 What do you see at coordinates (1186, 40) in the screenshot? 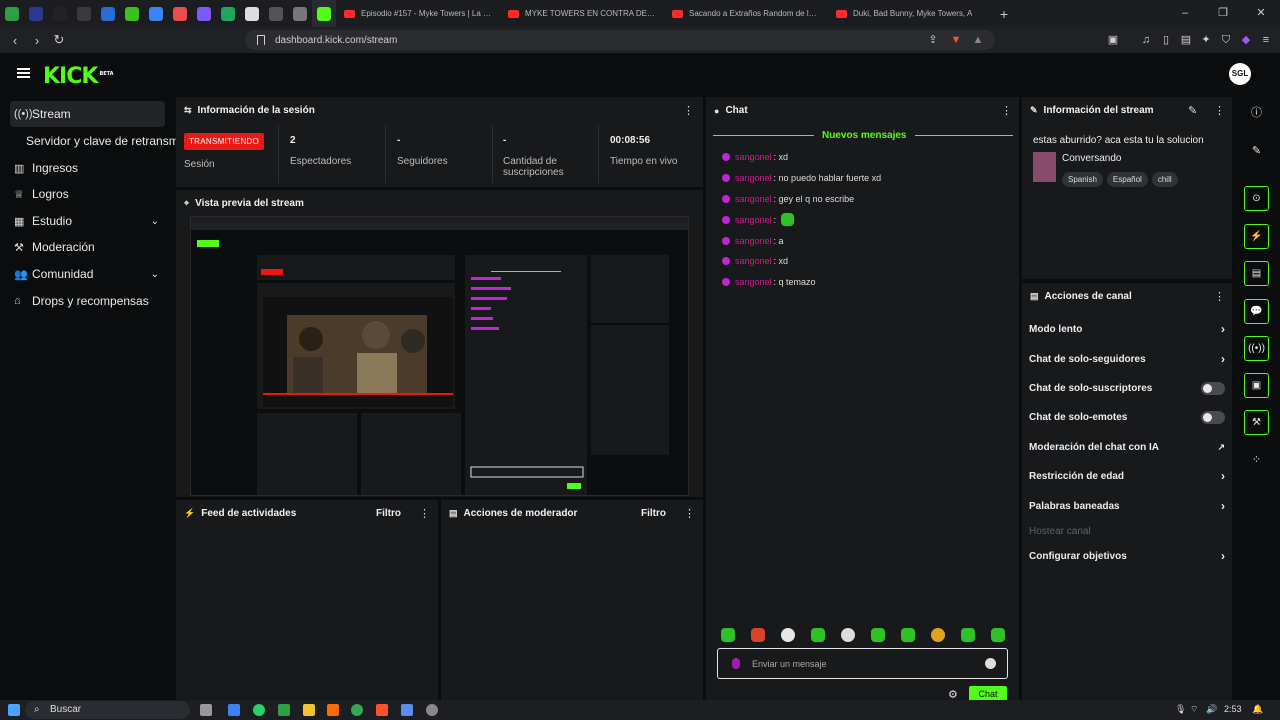
I see `wallet-icon: ▤` at bounding box center [1186, 40].